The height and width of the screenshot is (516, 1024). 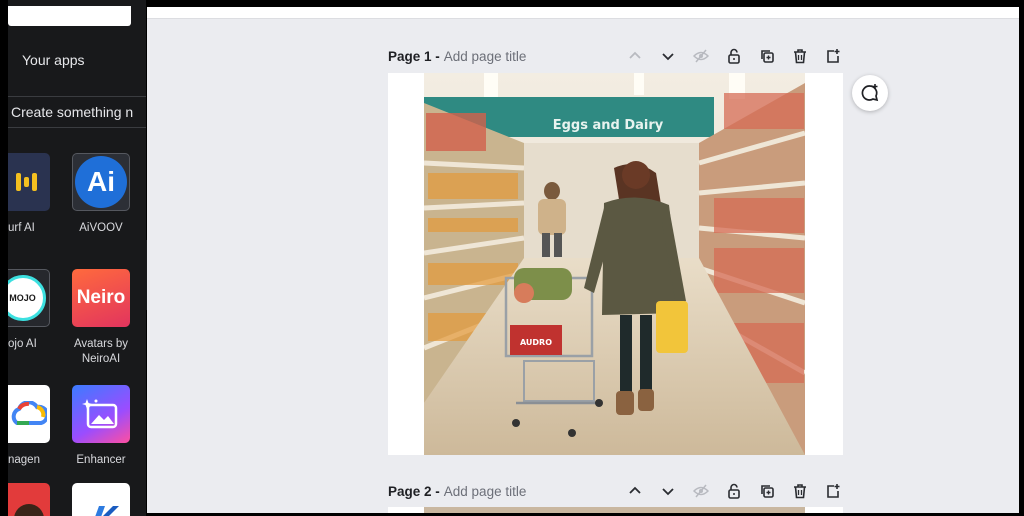 What do you see at coordinates (101, 344) in the screenshot?
I see `app-name-line1: Avatars by` at bounding box center [101, 344].